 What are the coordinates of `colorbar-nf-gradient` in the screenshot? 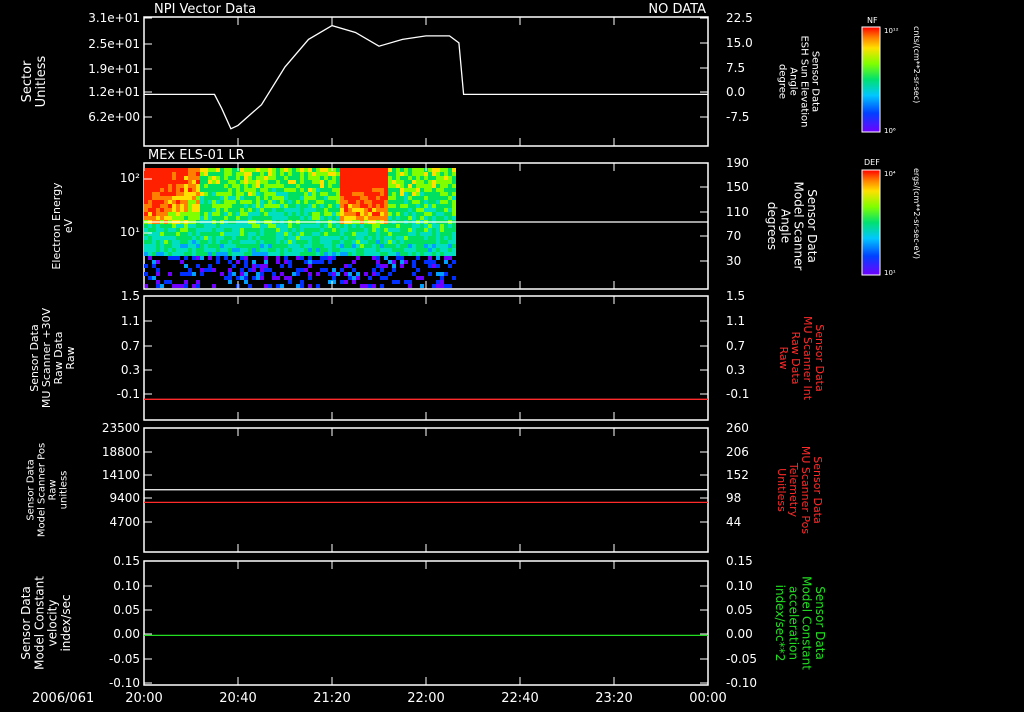 It's located at (871, 79).